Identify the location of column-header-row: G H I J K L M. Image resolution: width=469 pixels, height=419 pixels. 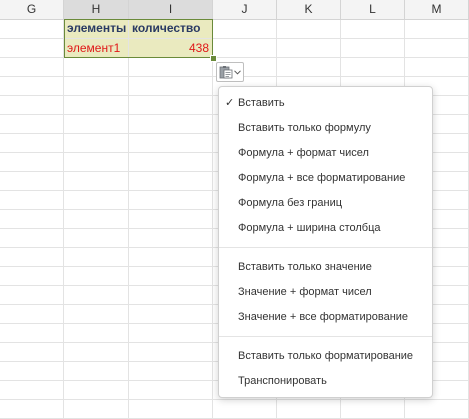
(234, 10).